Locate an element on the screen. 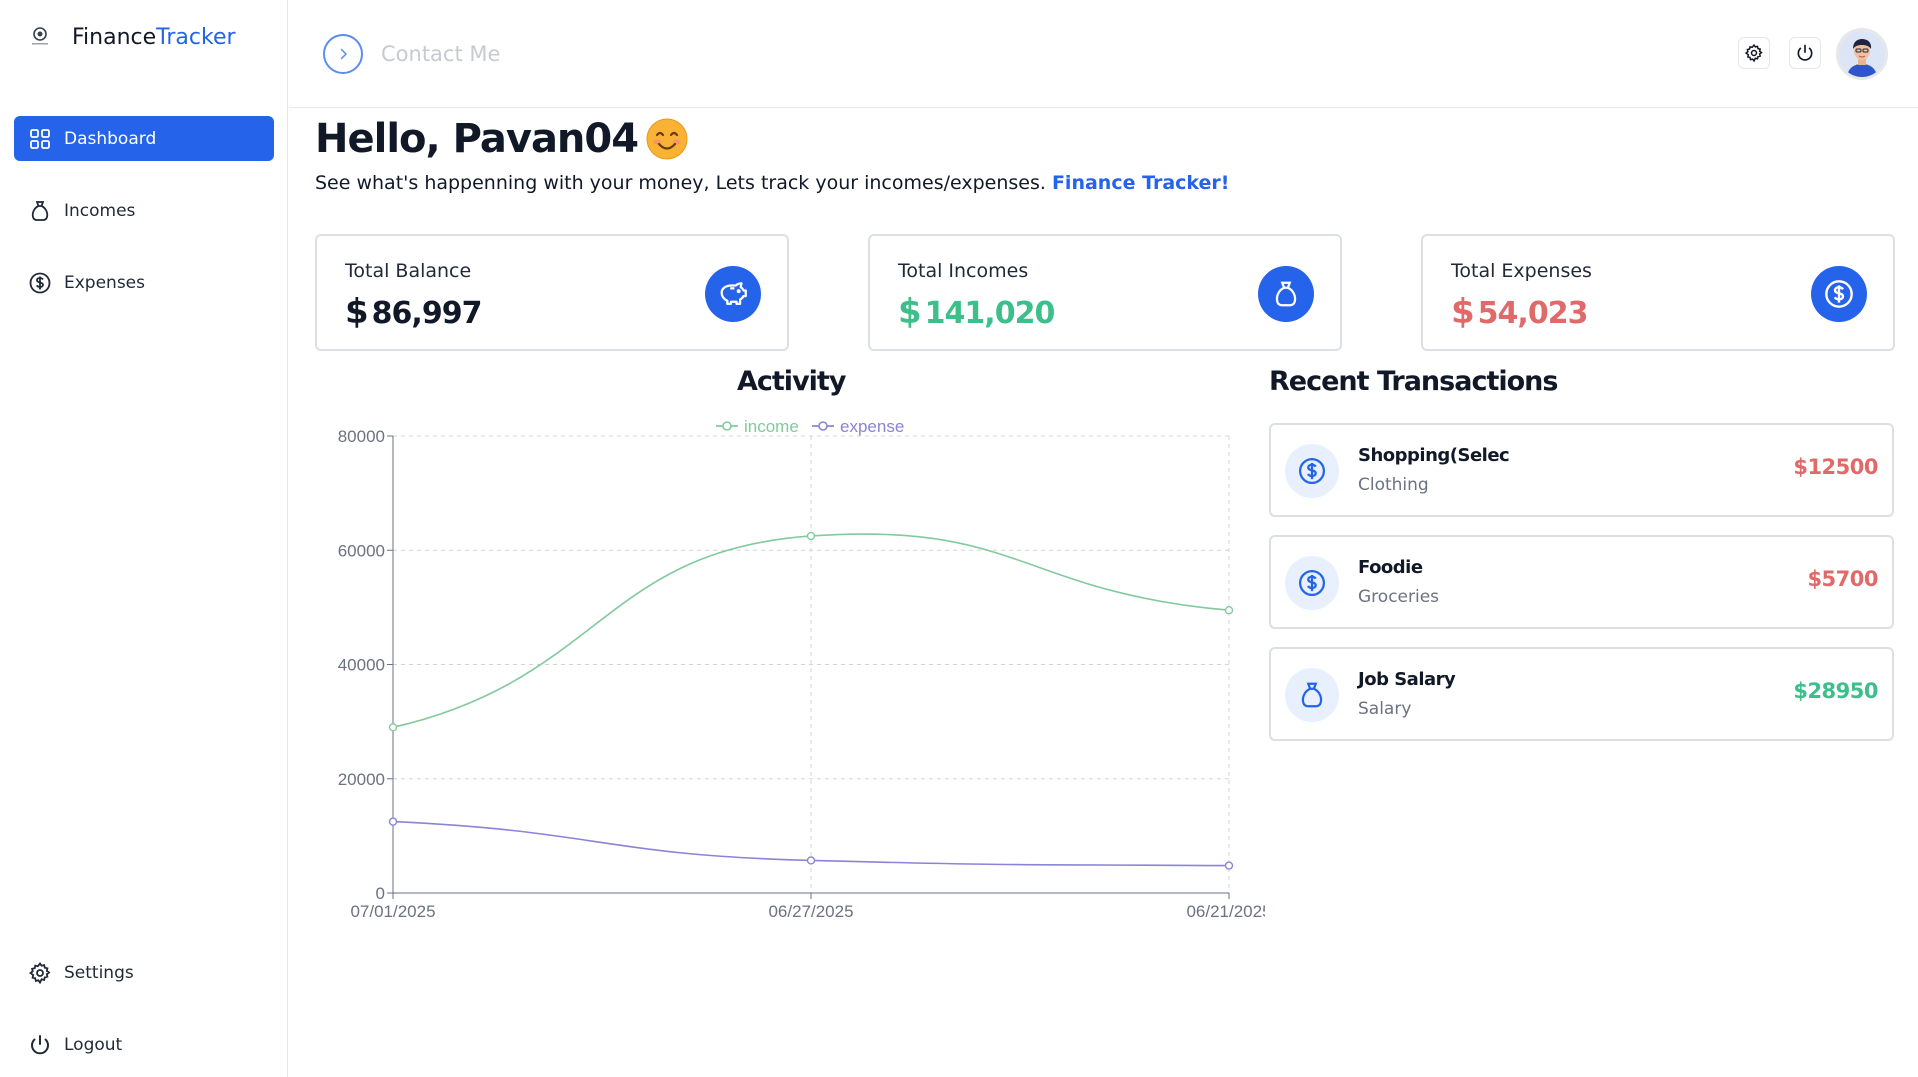  brand-logo-icon is located at coordinates (40, 37).